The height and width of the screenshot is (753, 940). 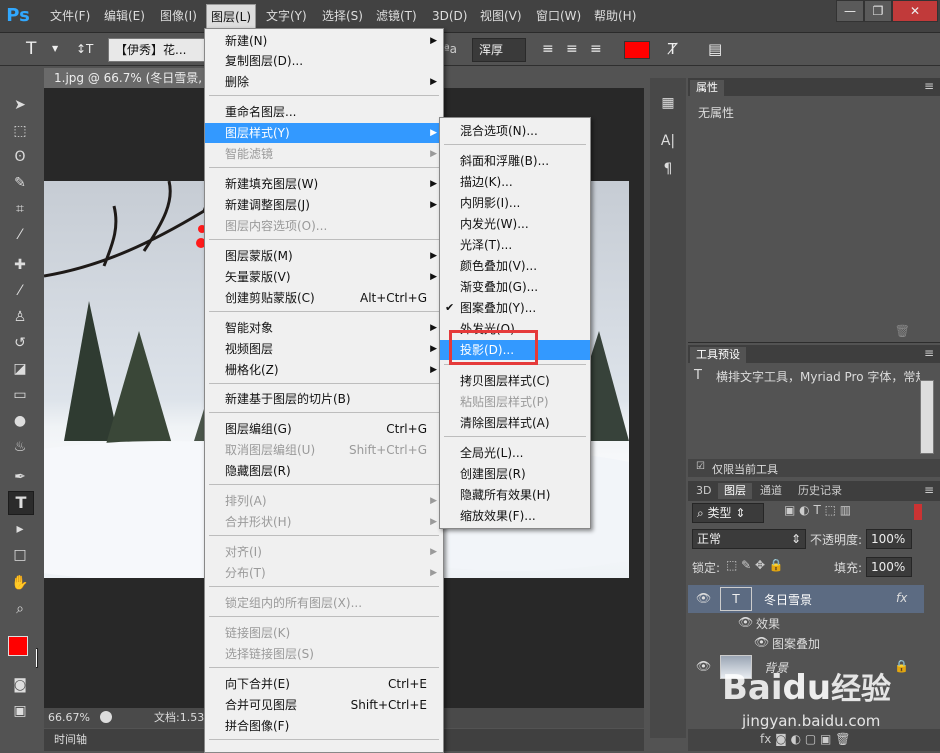 I want to click on character-icon: A|, so click(x=668, y=141).